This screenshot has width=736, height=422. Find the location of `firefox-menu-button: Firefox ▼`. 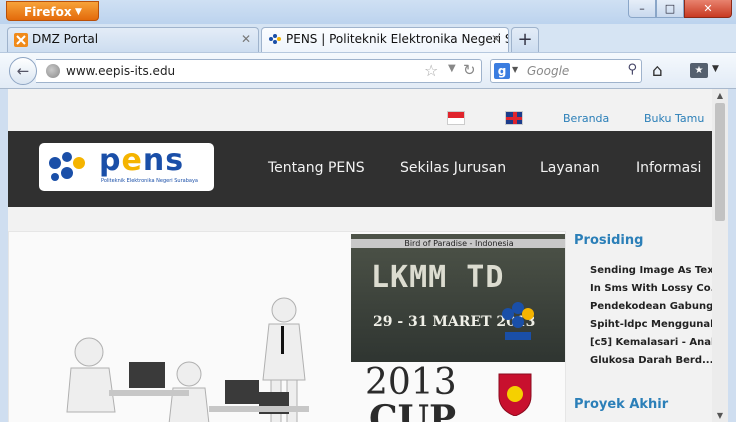

firefox-menu-button: Firefox ▼ is located at coordinates (52, 11).